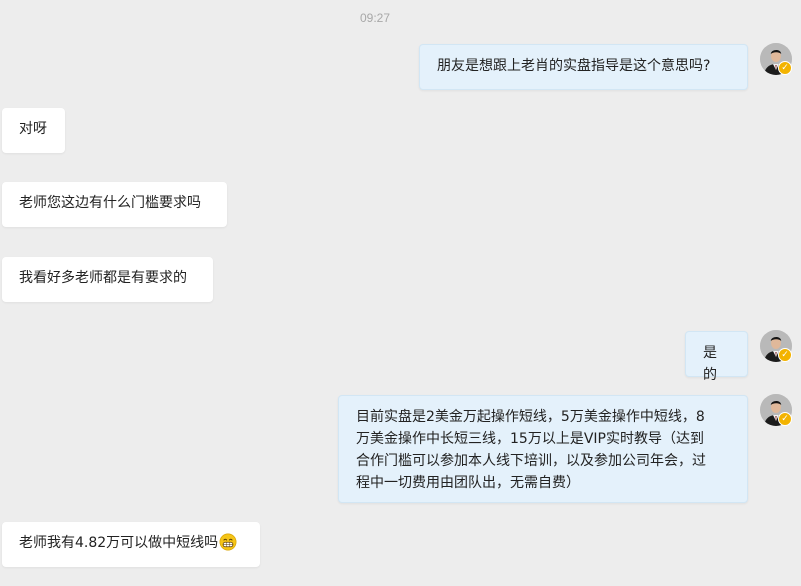 The width and height of the screenshot is (801, 586). What do you see at coordinates (530, 417) in the screenshot?
I see `message-line: 目前实盘是2美金万起操作短线，5万美金操作中短线，8` at bounding box center [530, 417].